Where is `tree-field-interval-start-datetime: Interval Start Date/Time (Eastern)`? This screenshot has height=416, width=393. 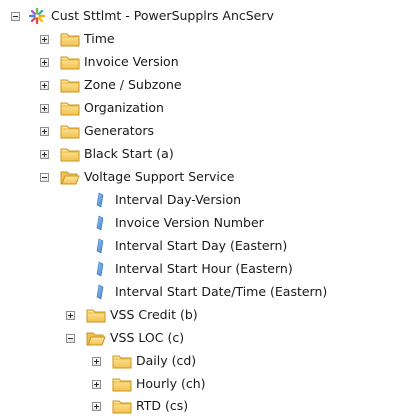
tree-field-interval-start-datetime: Interval Start Date/Time (Eastern) is located at coordinates (211, 292).